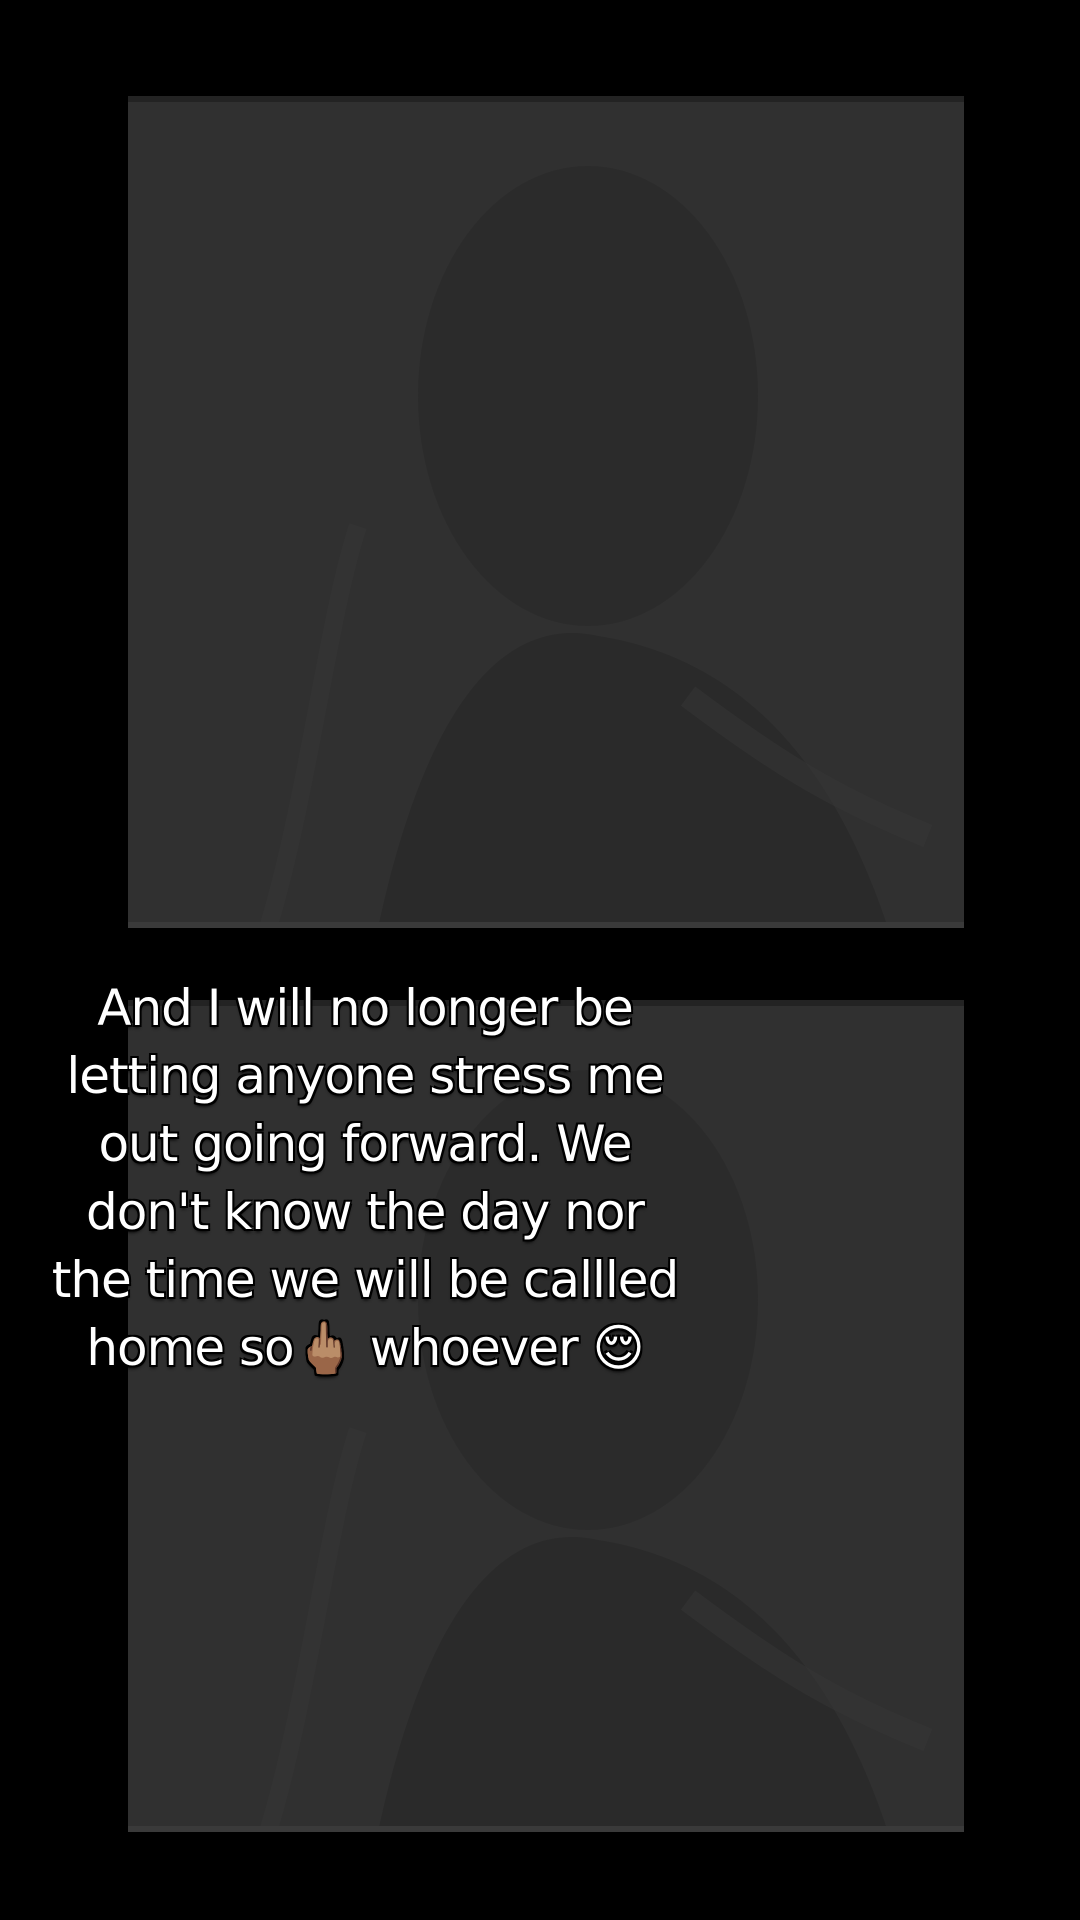 The width and height of the screenshot is (1080, 1920). What do you see at coordinates (365, 1144) in the screenshot?
I see `caption-line-3: out going forward. We` at bounding box center [365, 1144].